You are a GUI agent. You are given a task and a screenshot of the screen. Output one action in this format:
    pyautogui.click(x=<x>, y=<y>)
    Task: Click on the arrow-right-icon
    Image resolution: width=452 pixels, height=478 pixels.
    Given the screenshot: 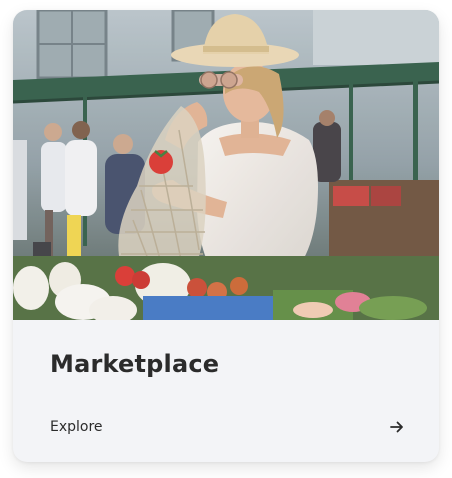 What is the action you would take?
    pyautogui.click(x=397, y=427)
    